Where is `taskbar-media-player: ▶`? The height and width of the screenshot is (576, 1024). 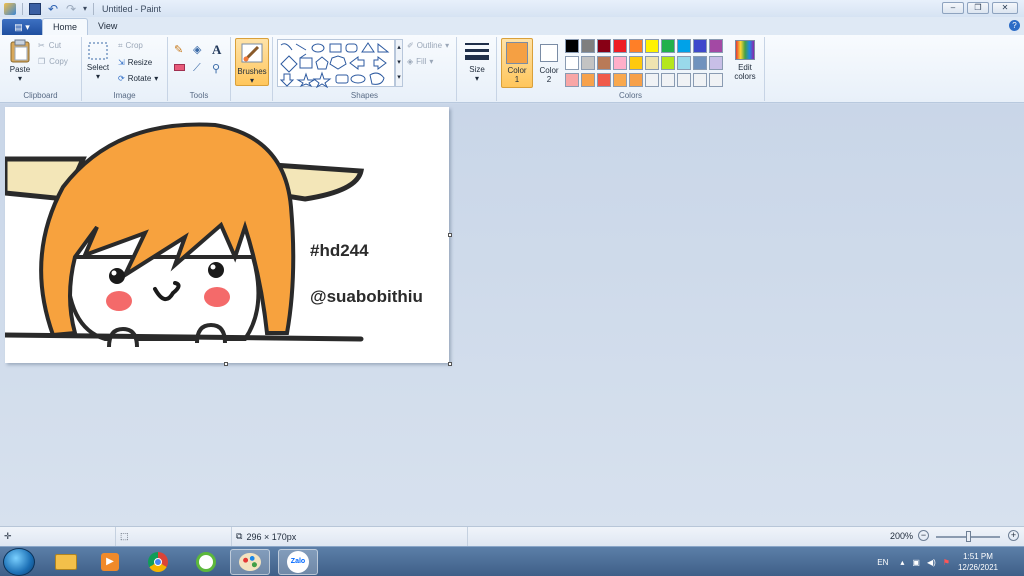 taskbar-media-player: ▶ is located at coordinates (110, 562).